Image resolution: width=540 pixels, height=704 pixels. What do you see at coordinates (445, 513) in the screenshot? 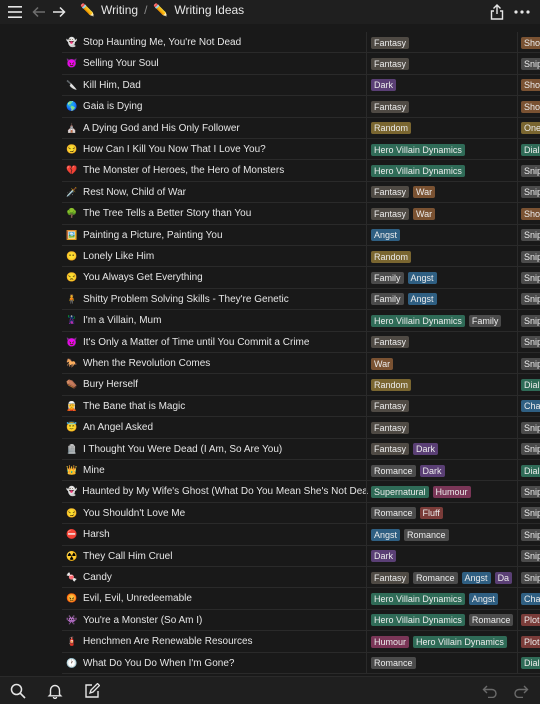
I see `tags-cell: Romance Fluff` at bounding box center [445, 513].